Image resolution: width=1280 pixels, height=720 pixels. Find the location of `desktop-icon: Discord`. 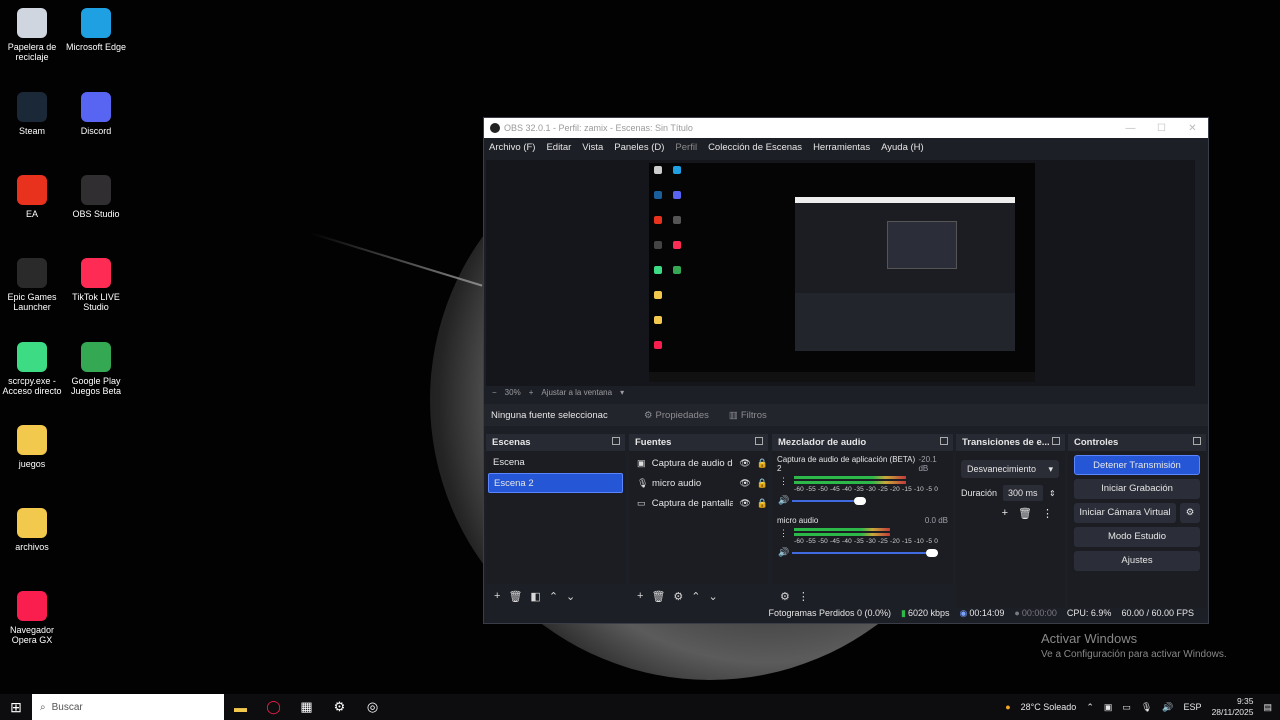

desktop-icon: Discord is located at coordinates (96, 114).